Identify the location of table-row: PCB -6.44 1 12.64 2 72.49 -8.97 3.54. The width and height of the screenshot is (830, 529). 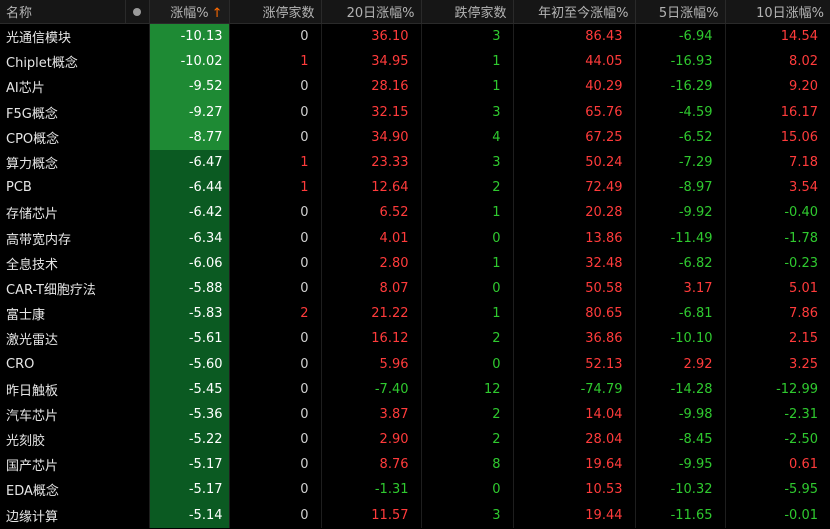
(415, 188).